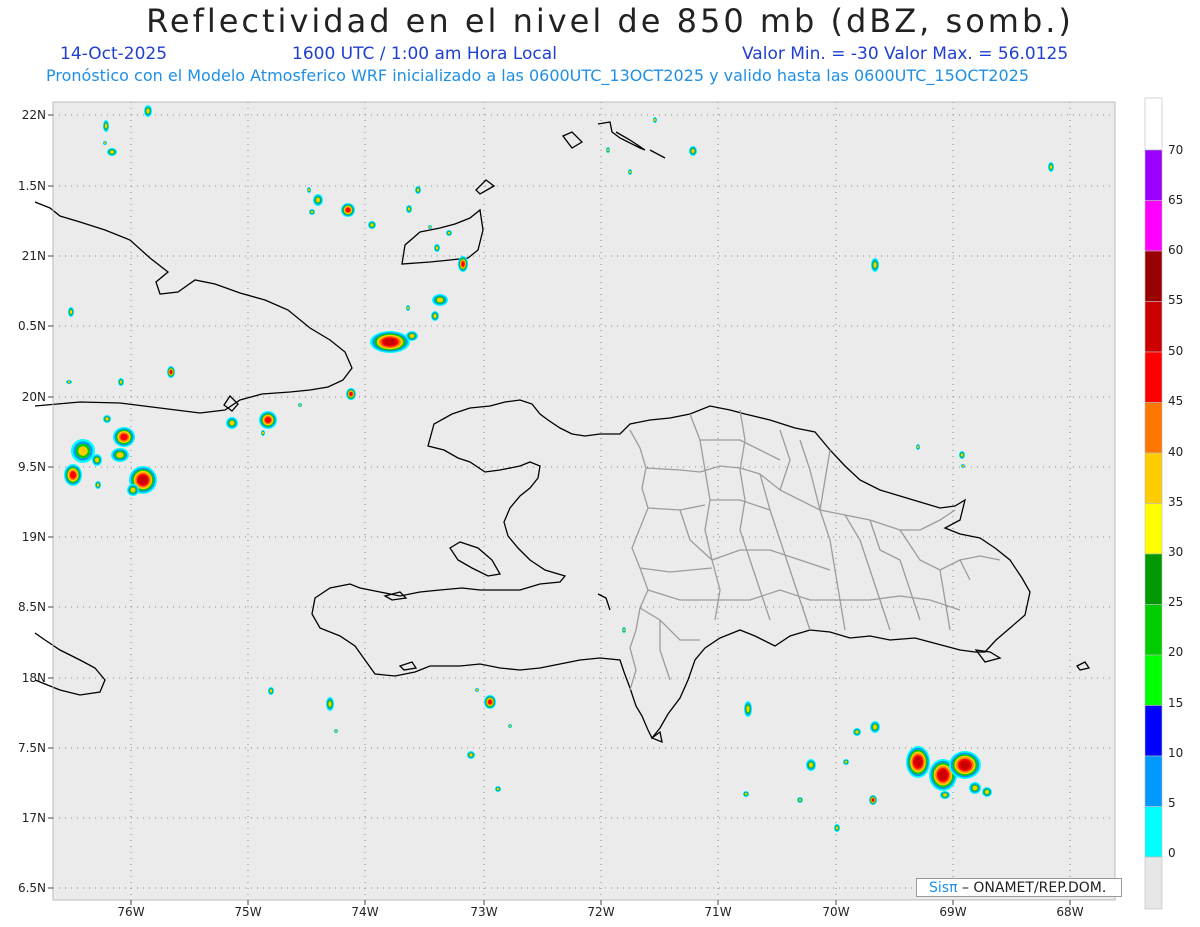 This screenshot has height=927, width=1200. I want to click on lon-tick-label: 76W, so click(130, 912).